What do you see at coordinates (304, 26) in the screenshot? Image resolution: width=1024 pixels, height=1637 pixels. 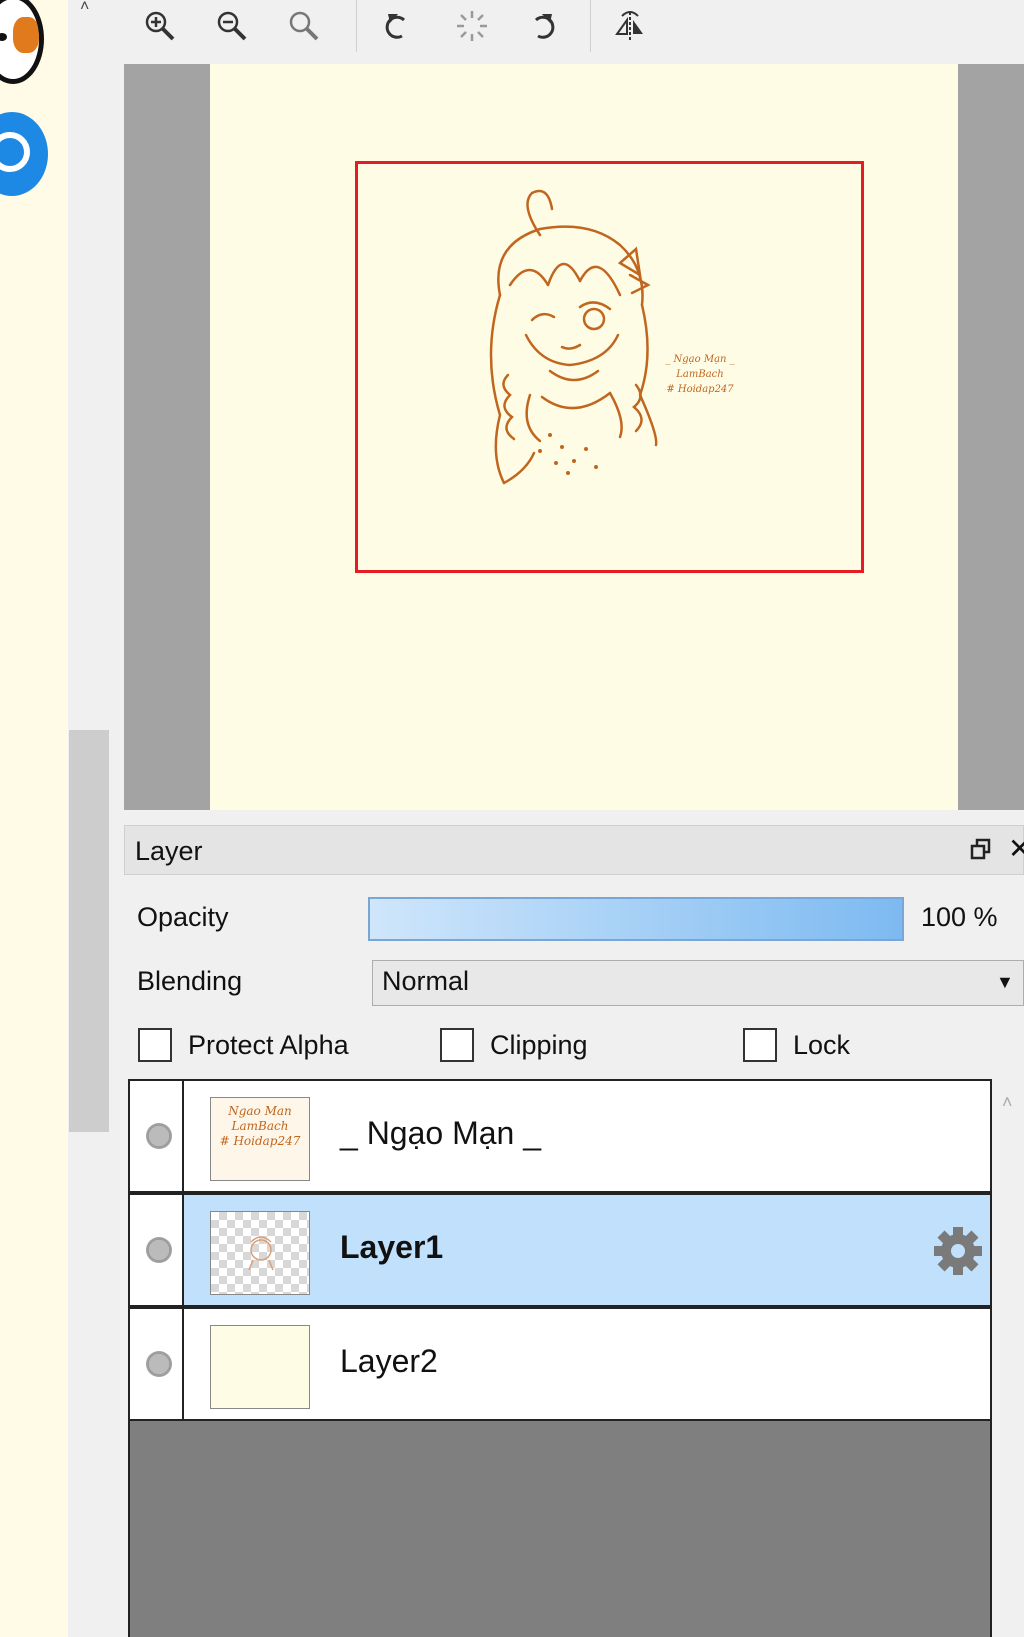 I see `zoom-reset-icon` at bounding box center [304, 26].